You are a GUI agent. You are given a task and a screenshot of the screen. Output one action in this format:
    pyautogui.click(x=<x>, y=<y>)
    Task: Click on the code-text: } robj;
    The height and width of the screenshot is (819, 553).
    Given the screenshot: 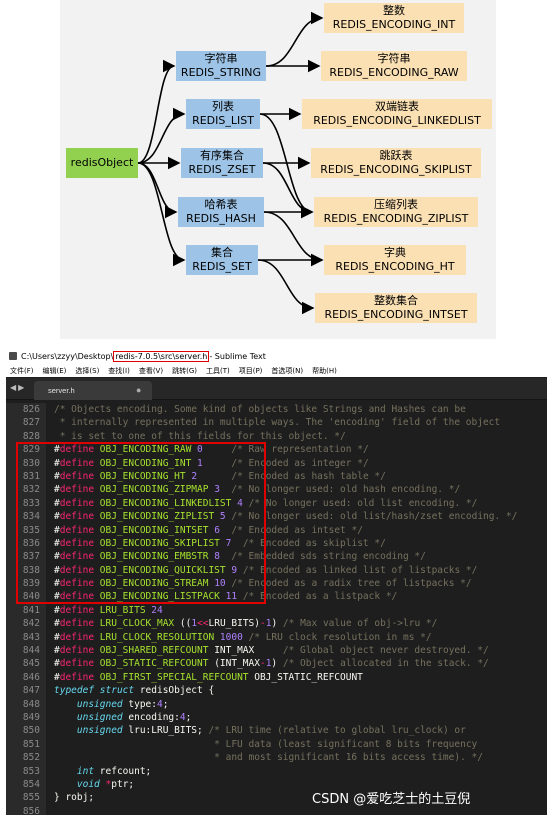 What is the action you would take?
    pyautogui.click(x=74, y=797)
    